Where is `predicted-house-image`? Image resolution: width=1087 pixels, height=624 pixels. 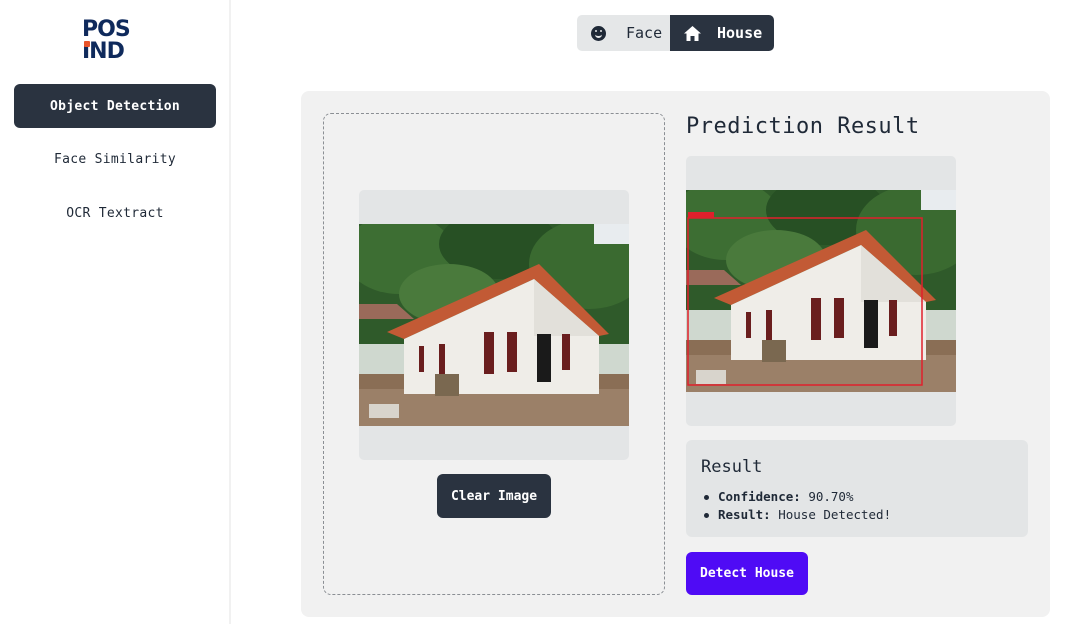 predicted-house-image is located at coordinates (821, 291).